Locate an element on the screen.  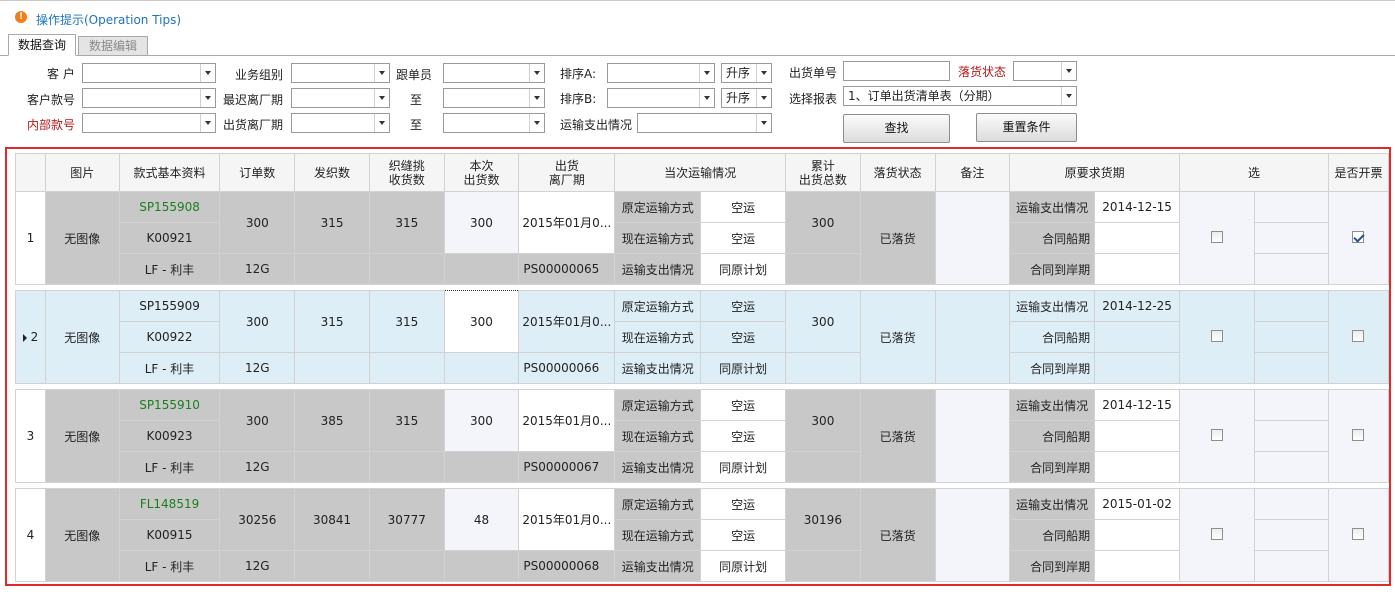
tab-data-query: 数据查询 is located at coordinates (42, 45).